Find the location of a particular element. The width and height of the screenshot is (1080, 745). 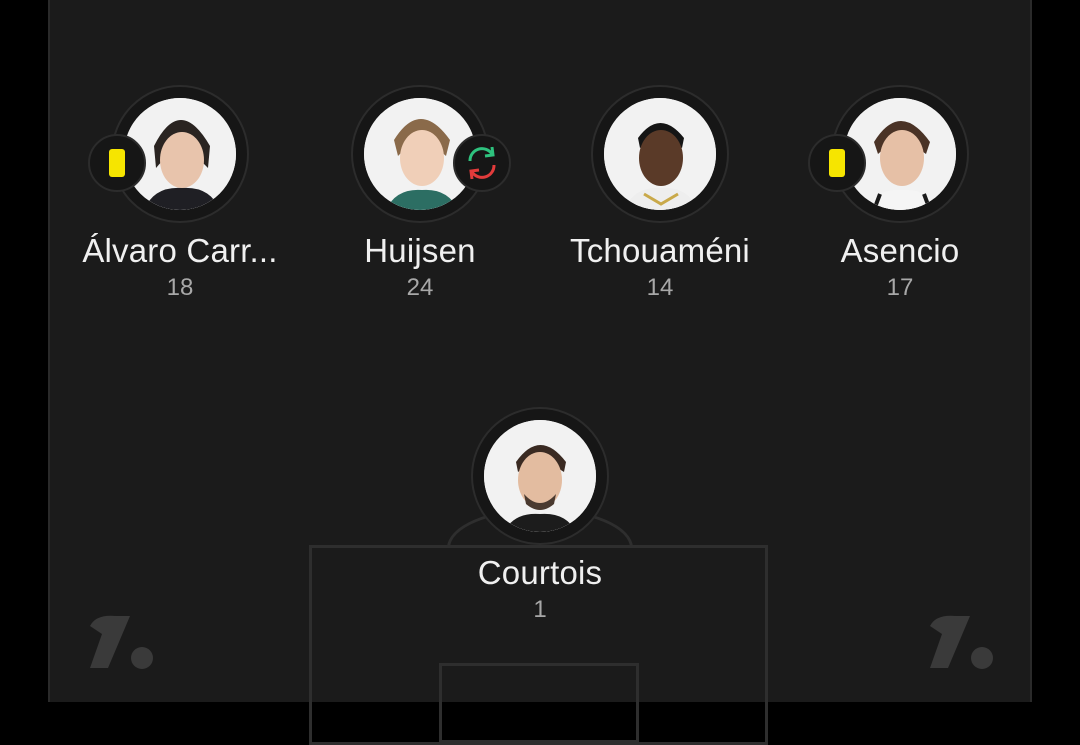

player-avatar is located at coordinates (540, 476).